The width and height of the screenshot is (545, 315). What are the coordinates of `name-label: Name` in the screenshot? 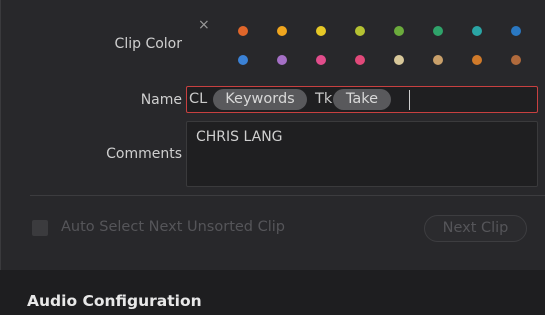 It's located at (161, 100).